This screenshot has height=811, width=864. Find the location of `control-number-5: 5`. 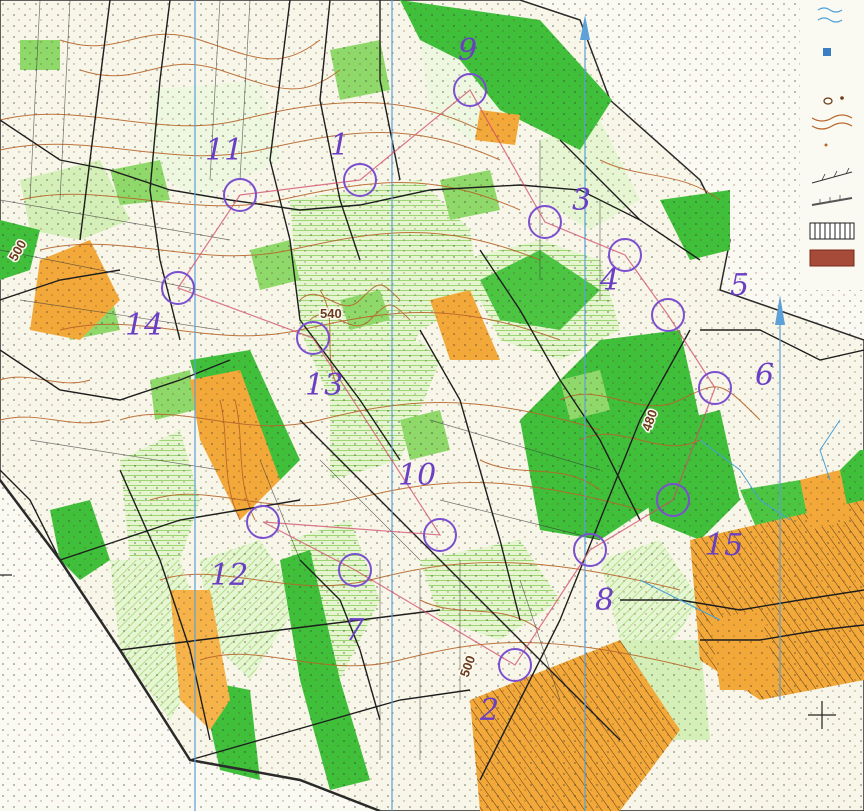

control-number-5: 5 is located at coordinates (739, 285).